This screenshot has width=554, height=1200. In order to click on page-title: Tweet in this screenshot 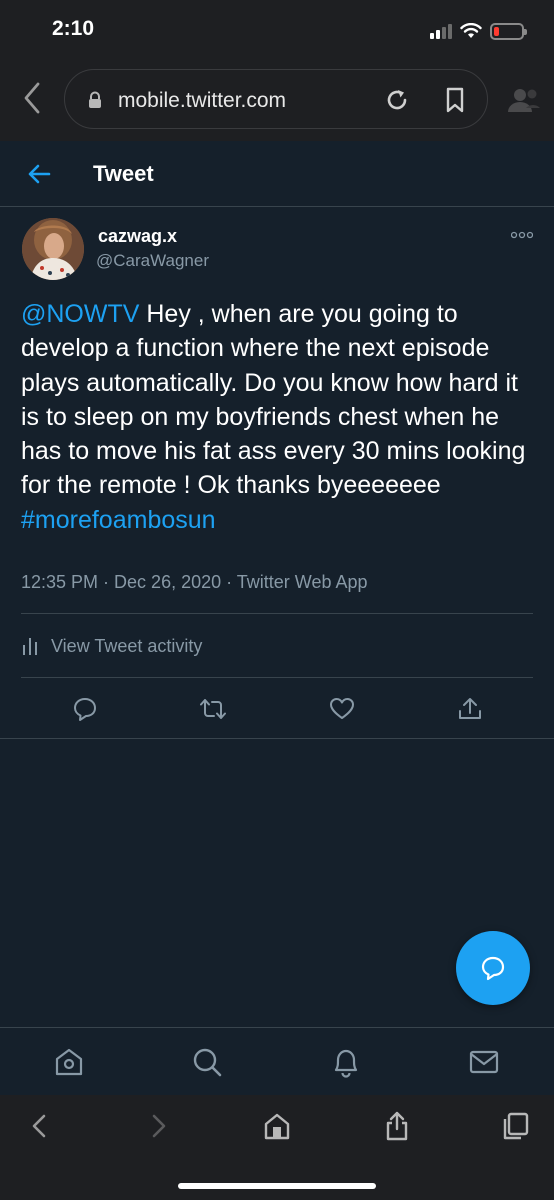, I will do `click(123, 173)`.